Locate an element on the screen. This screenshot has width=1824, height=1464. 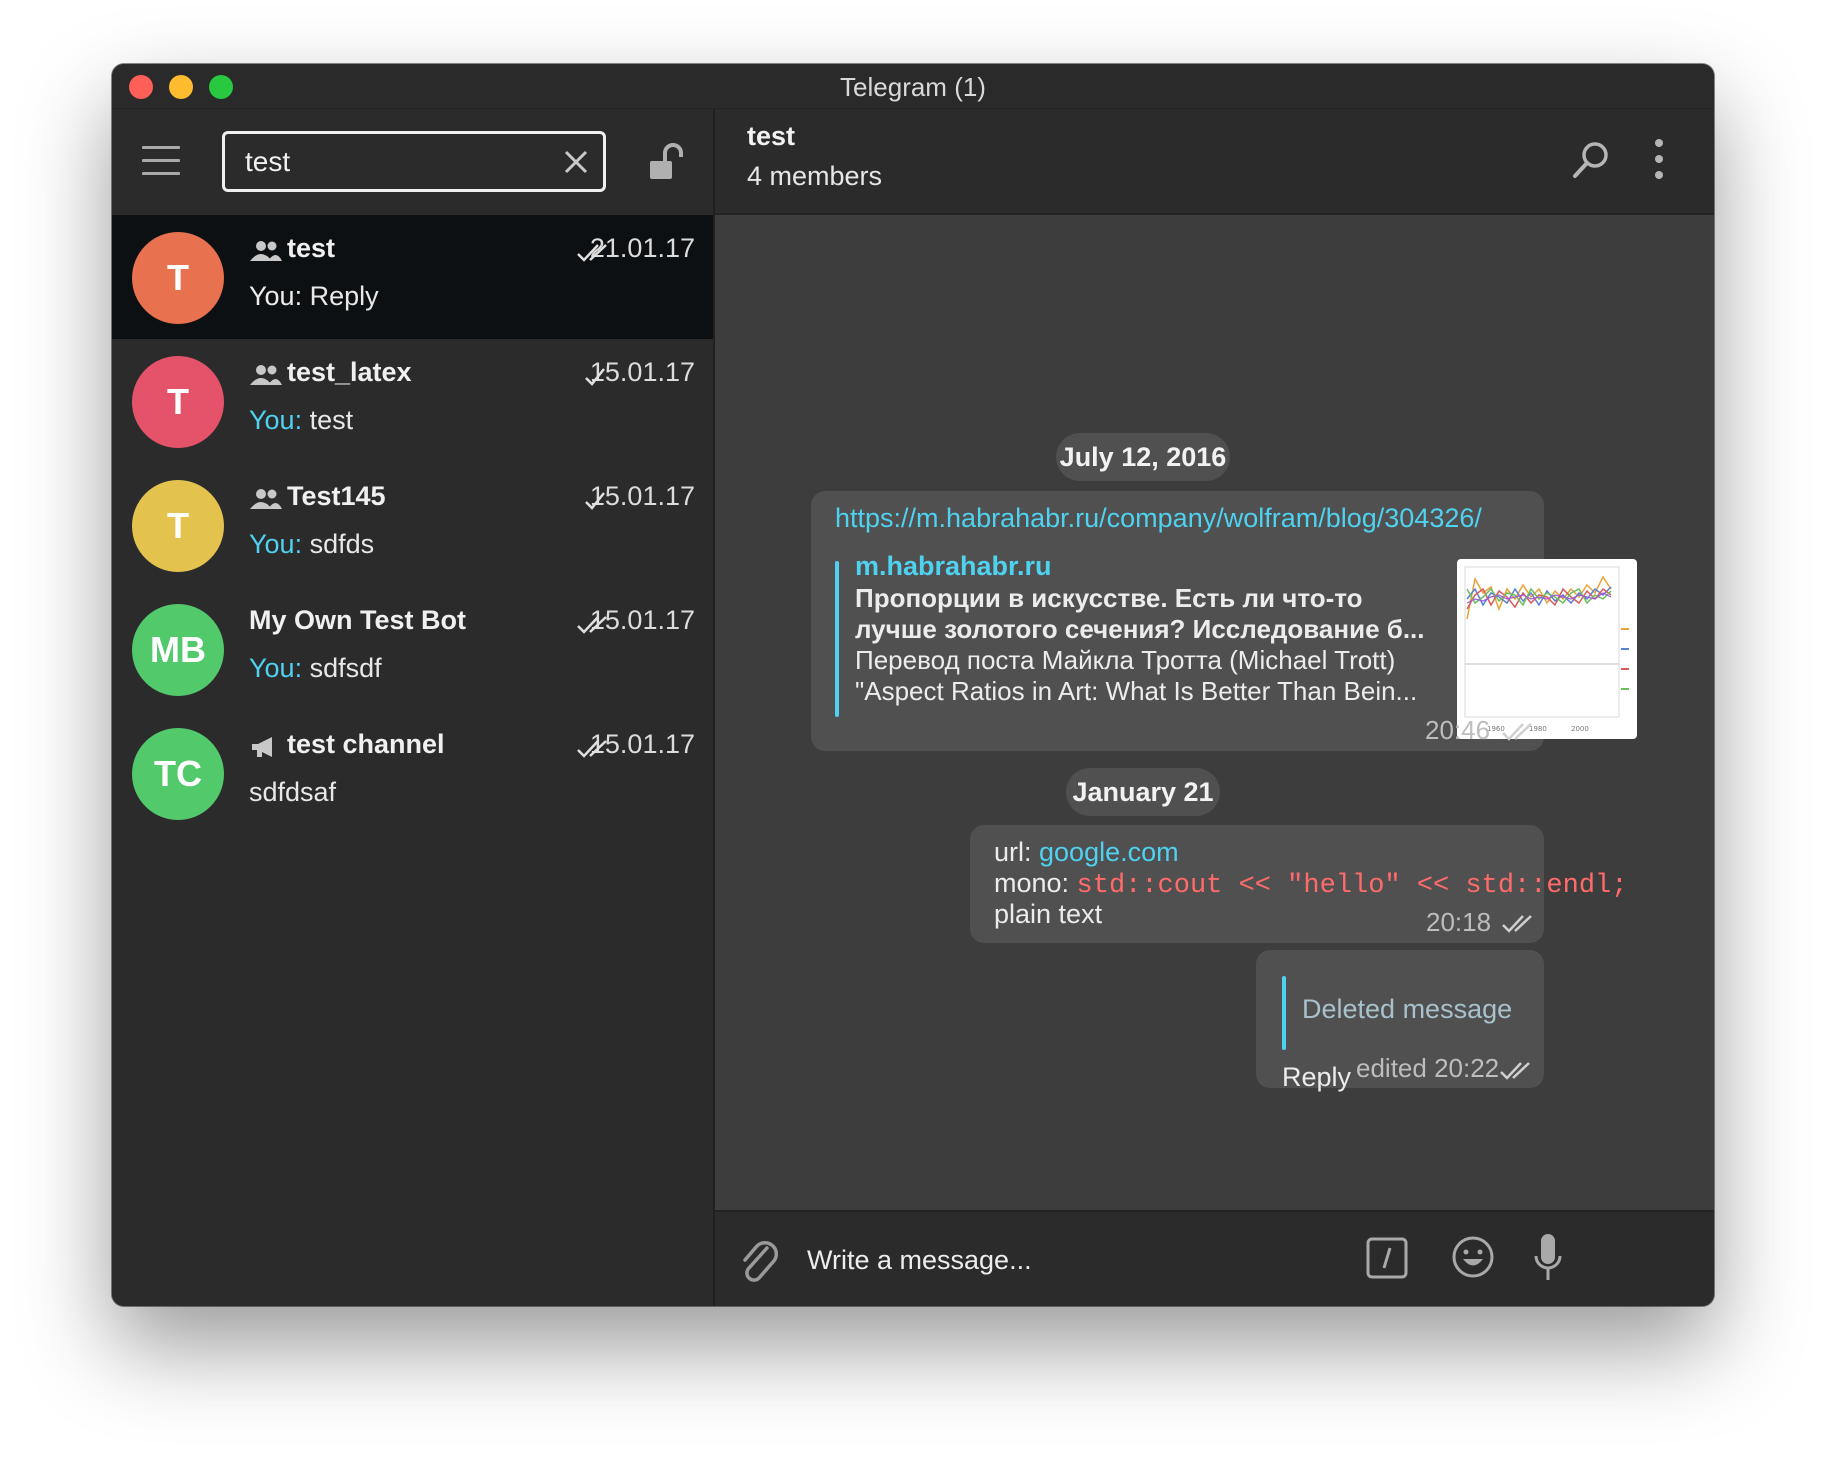
dialog-name: test_latex is located at coordinates (349, 372).